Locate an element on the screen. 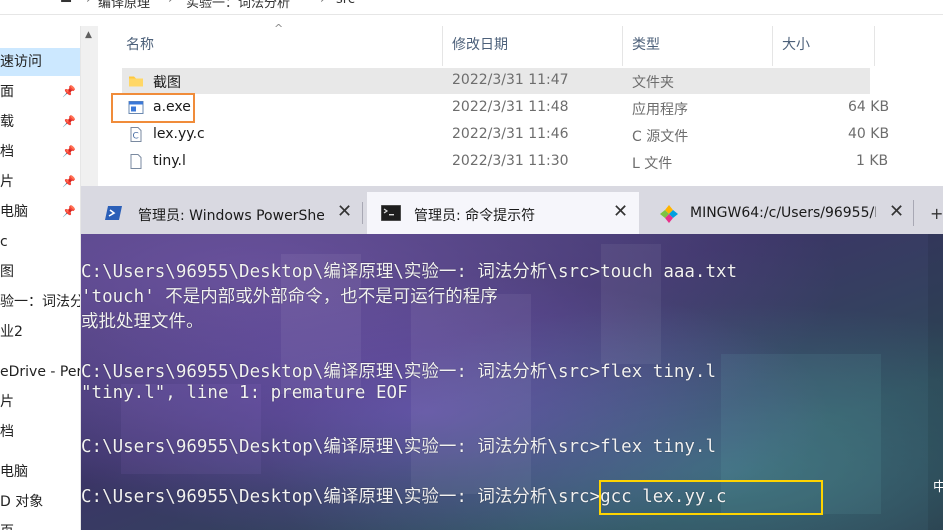 This screenshot has height=530, width=943. nav-item-quick-access: 速访问 is located at coordinates (40, 62).